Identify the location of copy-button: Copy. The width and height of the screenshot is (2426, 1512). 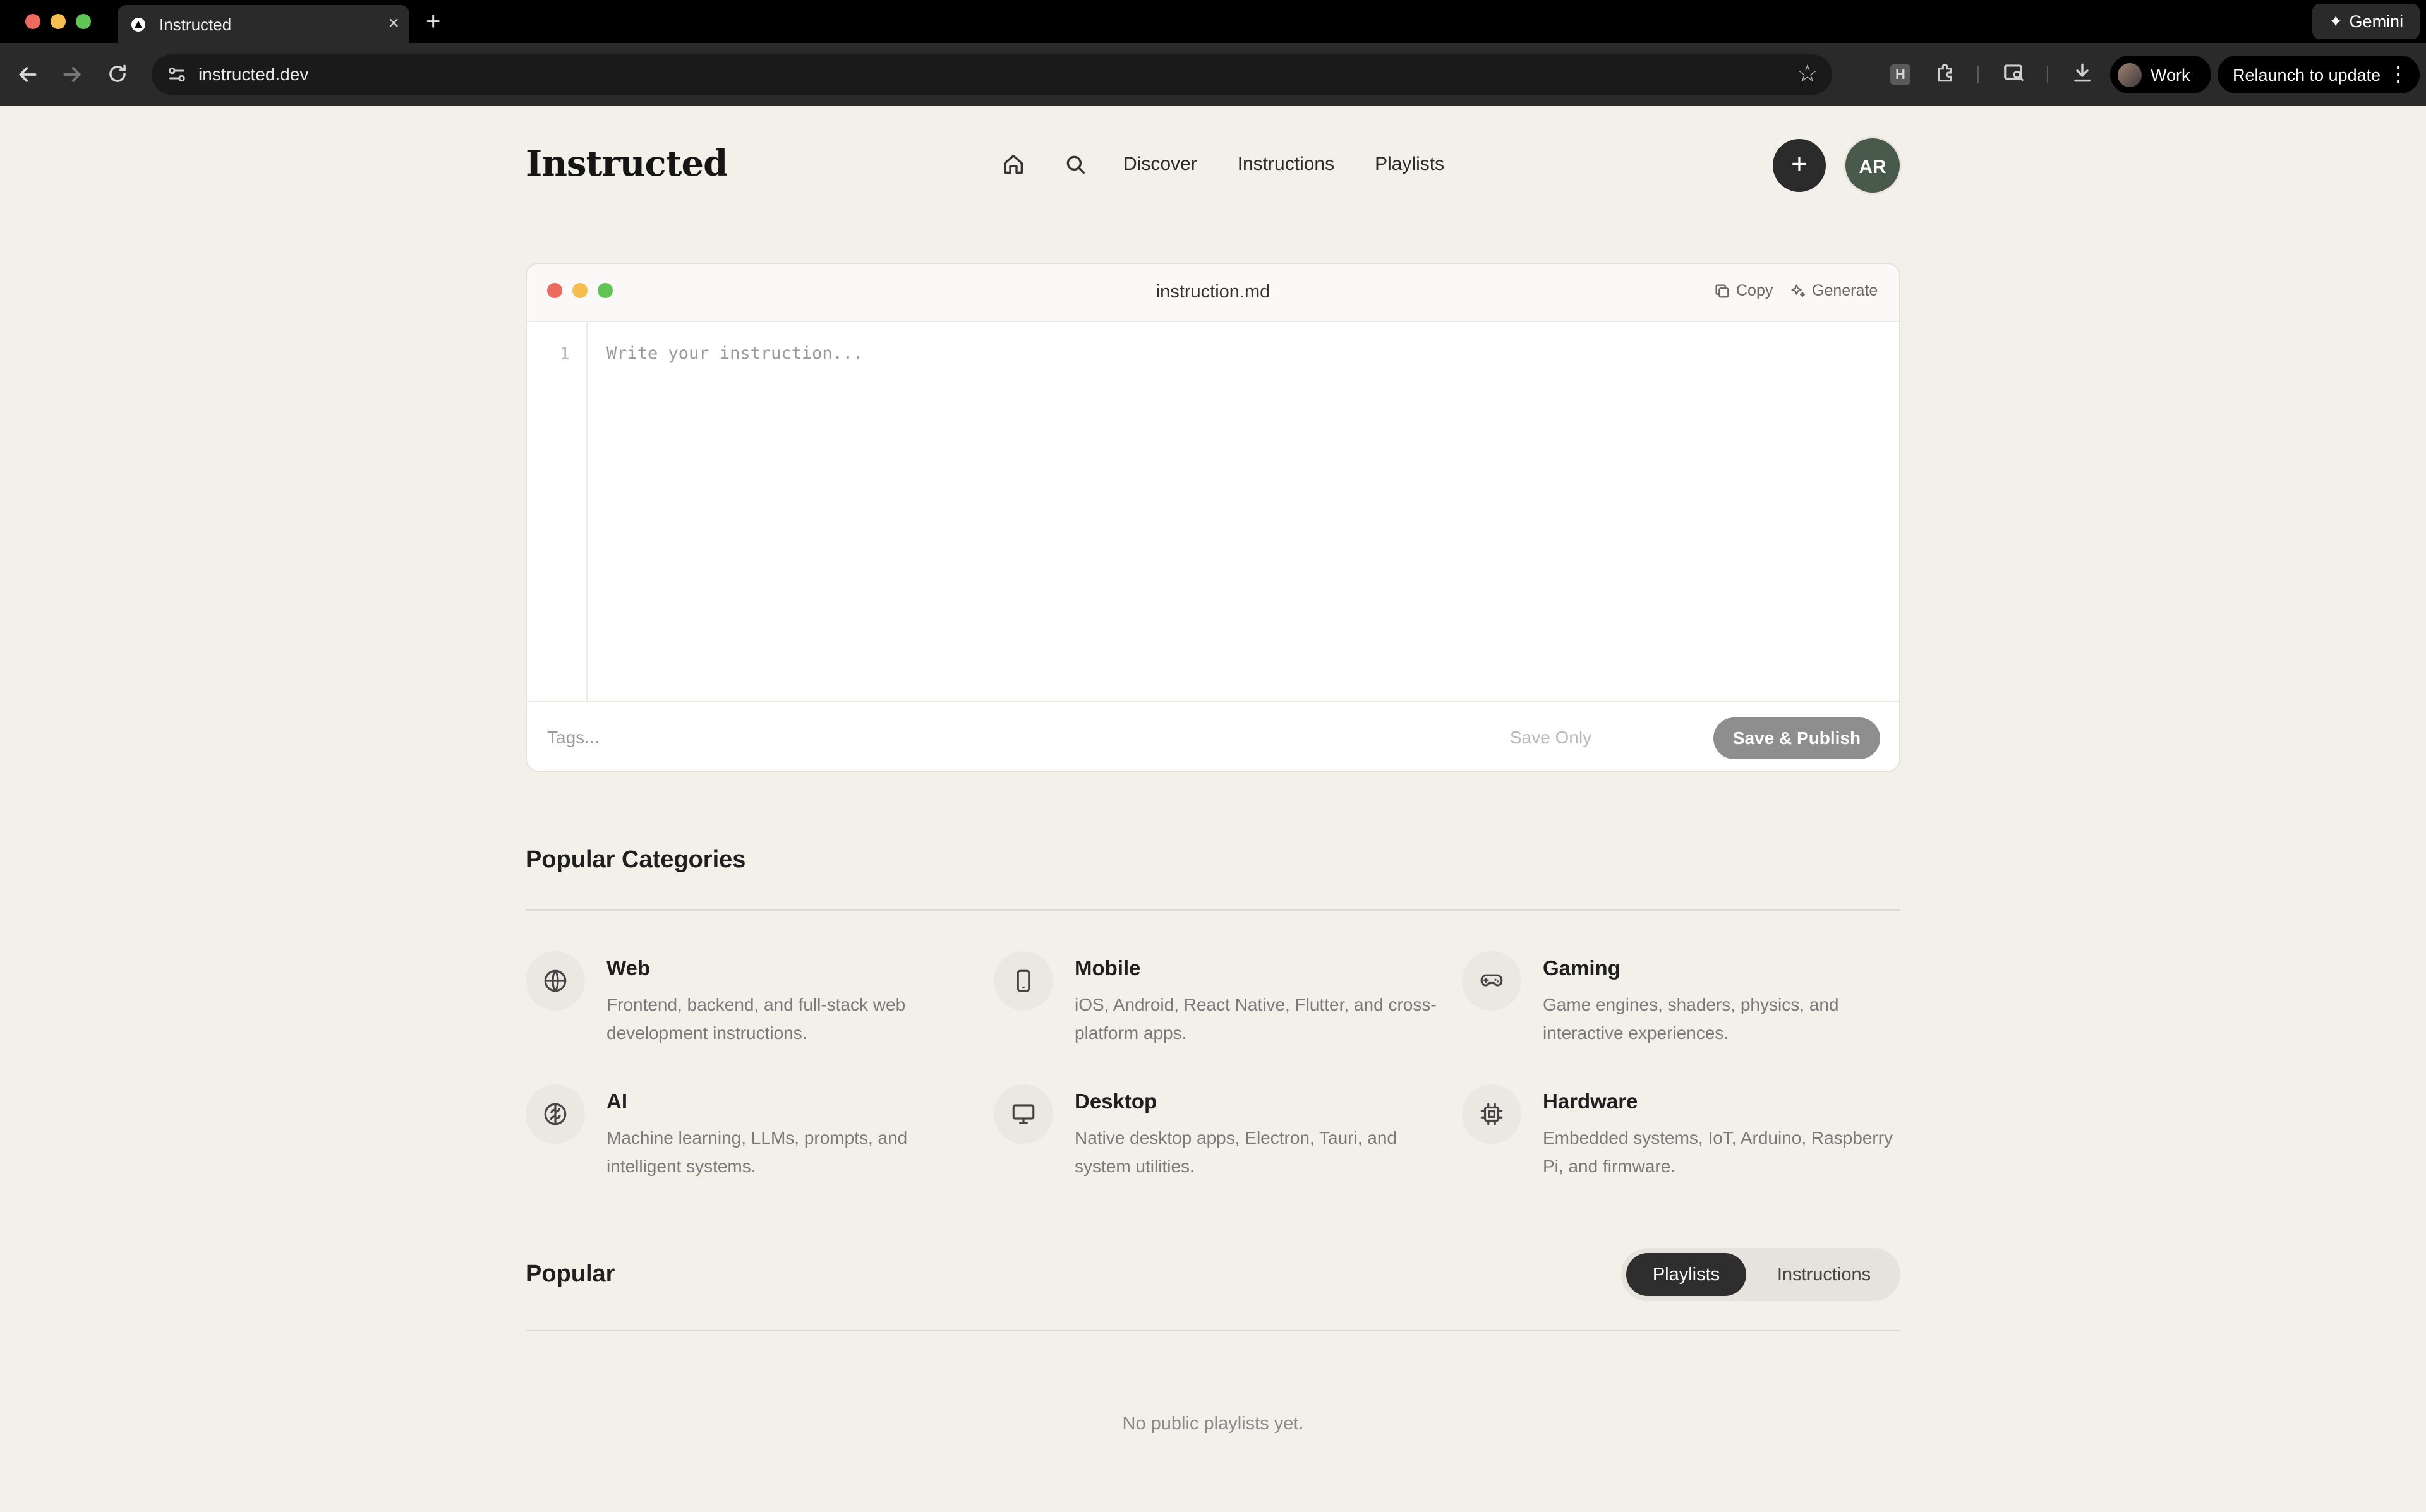
(1743, 291).